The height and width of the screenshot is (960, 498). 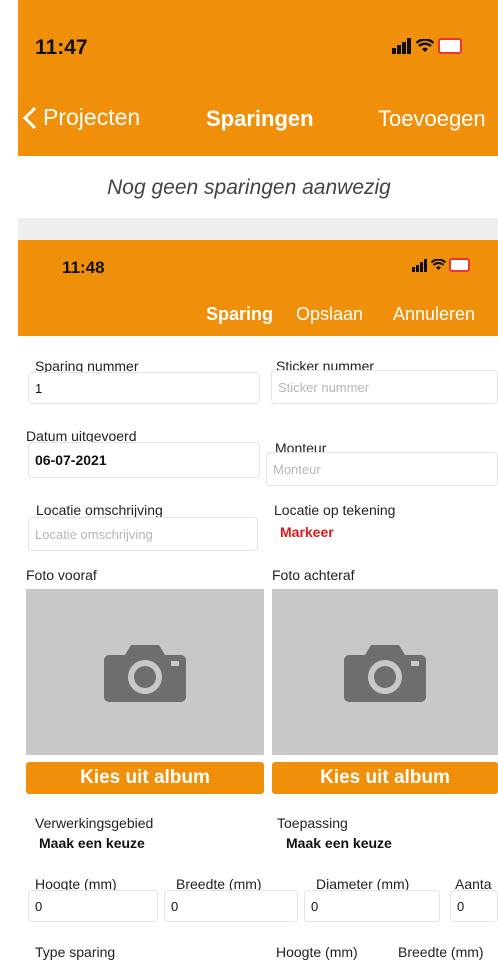 I want to click on verwerkingsgebied-label: Verwerkingsgebied, so click(x=94, y=823).